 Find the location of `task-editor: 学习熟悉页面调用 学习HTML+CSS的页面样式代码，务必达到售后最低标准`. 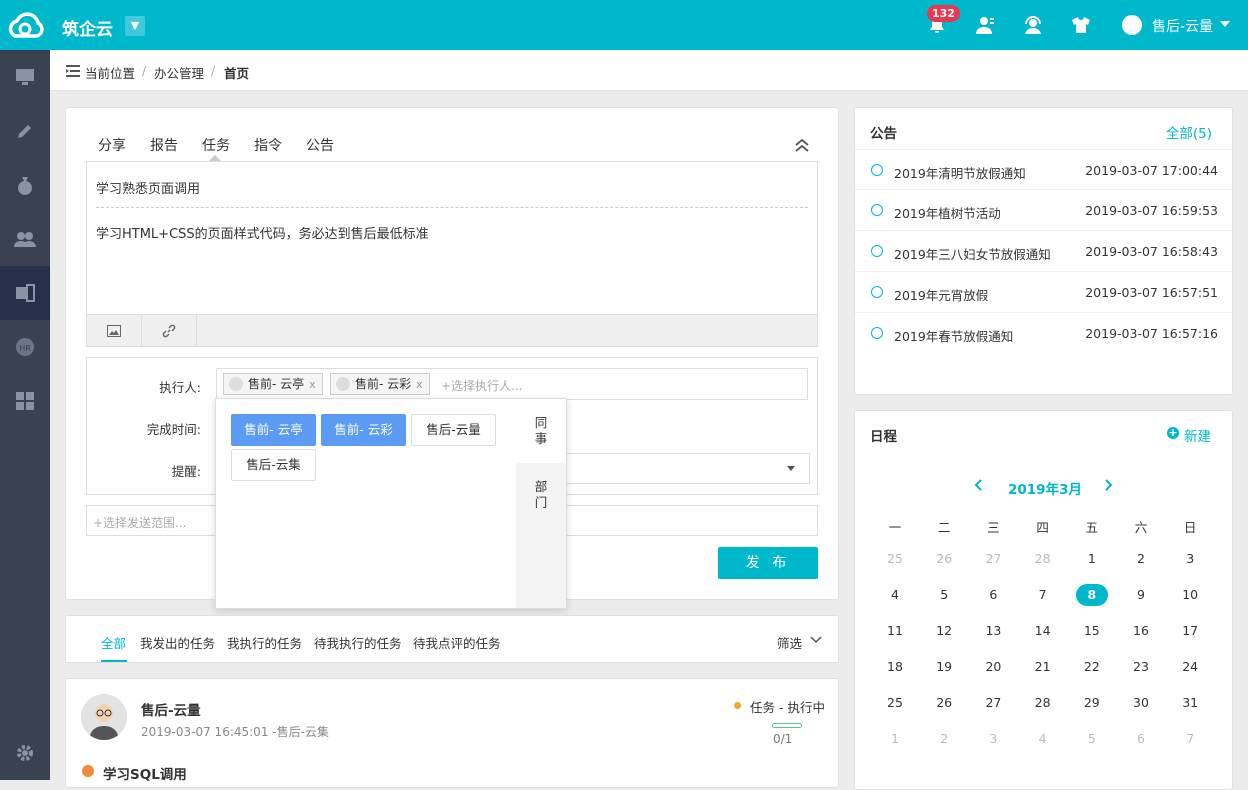

task-editor: 学习熟悉页面调用 学习HTML+CSS的页面样式代码，务必达到售后最低标准 is located at coordinates (452, 254).